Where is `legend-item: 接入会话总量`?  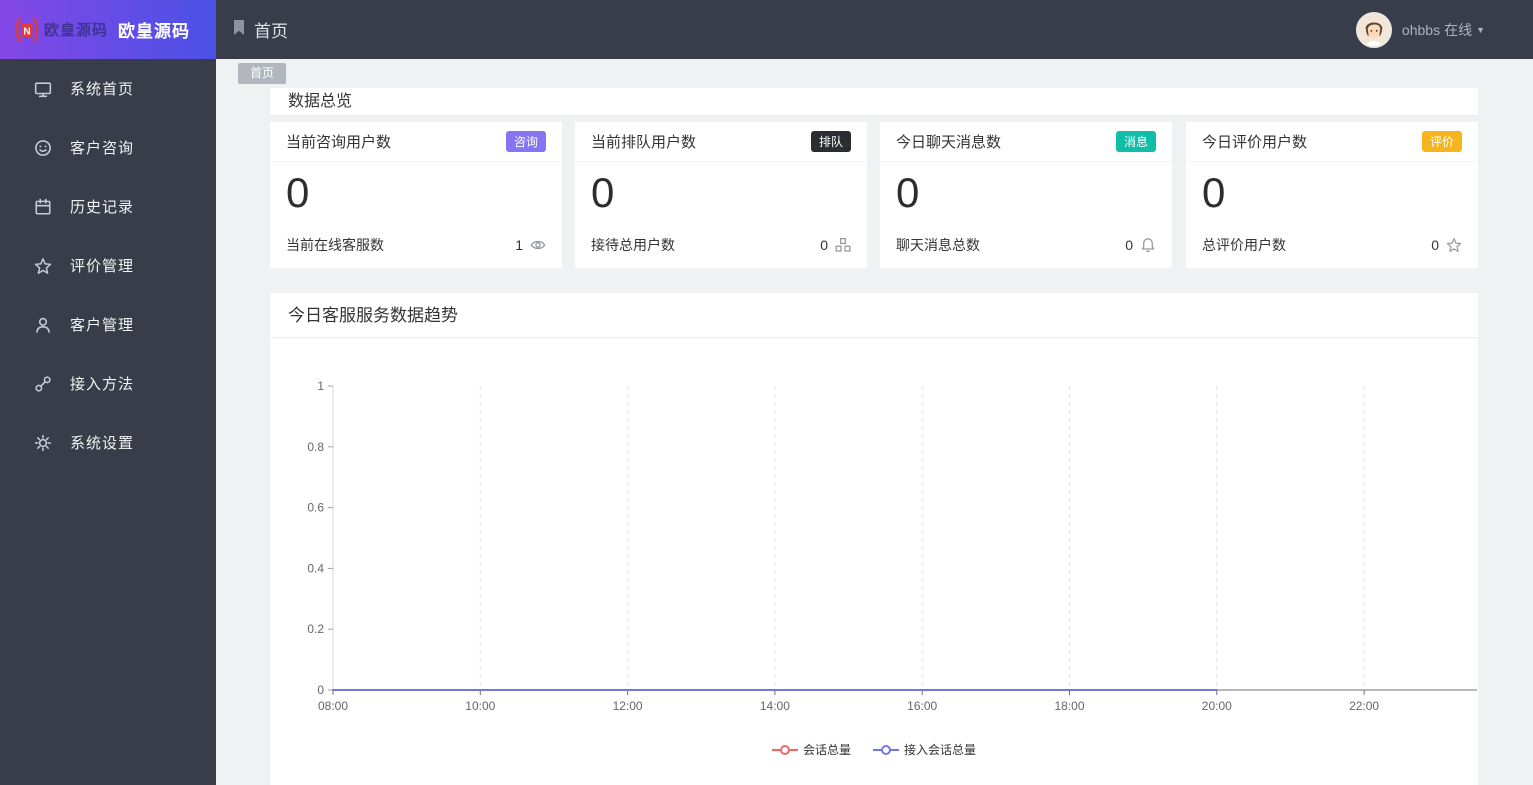 legend-item: 接入会话总量 is located at coordinates (924, 749).